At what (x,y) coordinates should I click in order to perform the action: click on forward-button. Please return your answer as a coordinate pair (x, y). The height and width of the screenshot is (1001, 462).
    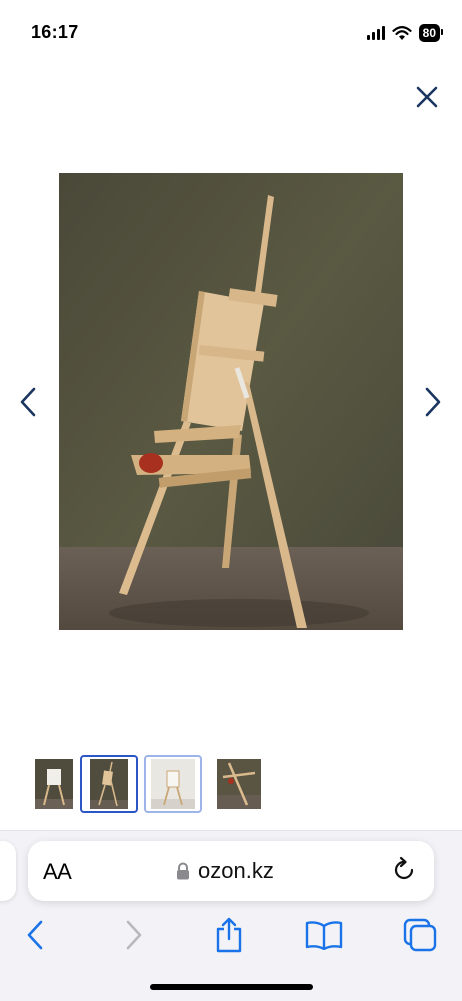
    Looking at the image, I should click on (134, 935).